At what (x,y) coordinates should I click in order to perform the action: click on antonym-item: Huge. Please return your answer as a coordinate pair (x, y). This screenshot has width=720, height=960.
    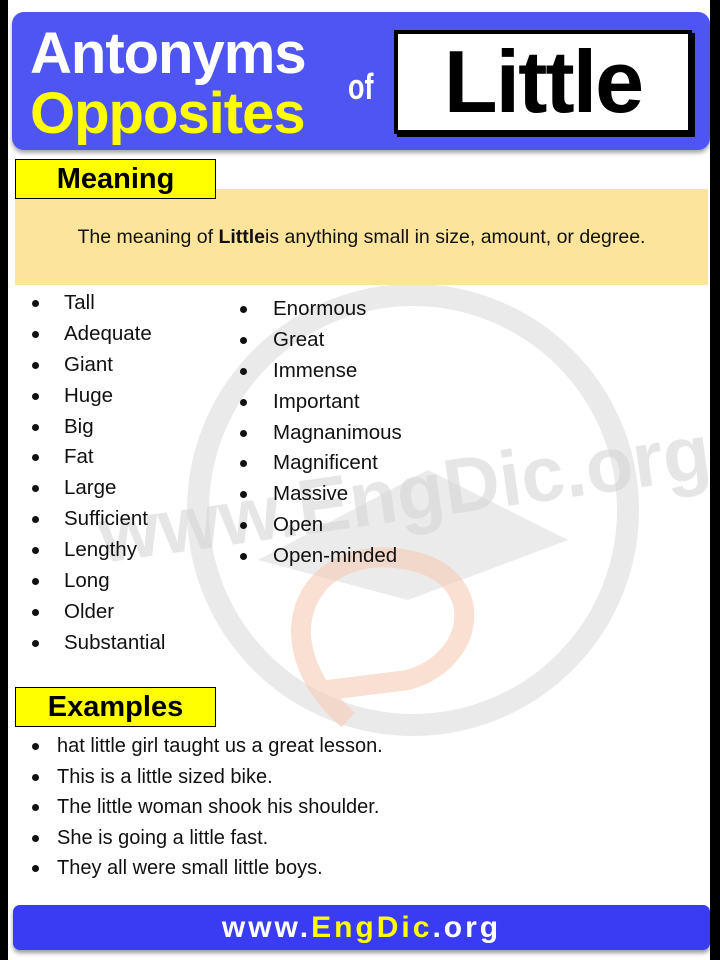
    Looking at the image, I should click on (98, 396).